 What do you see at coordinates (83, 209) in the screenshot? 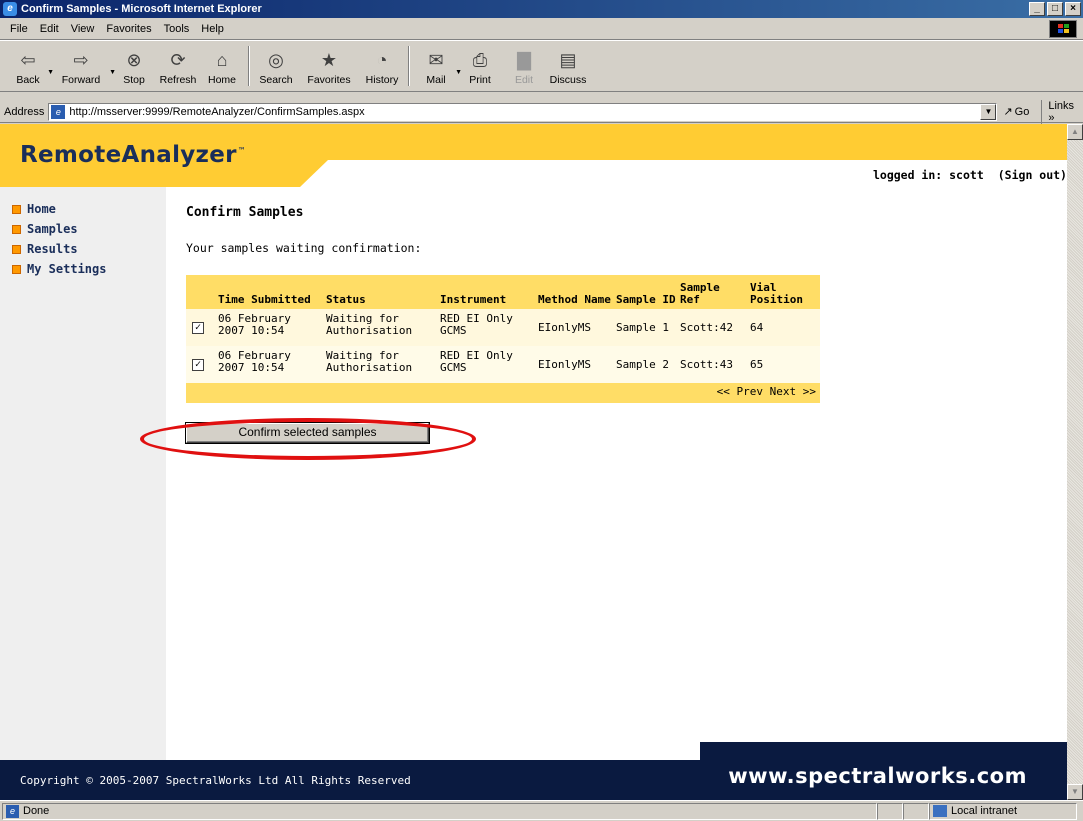
I see `sidebar-item-home: Home` at bounding box center [83, 209].